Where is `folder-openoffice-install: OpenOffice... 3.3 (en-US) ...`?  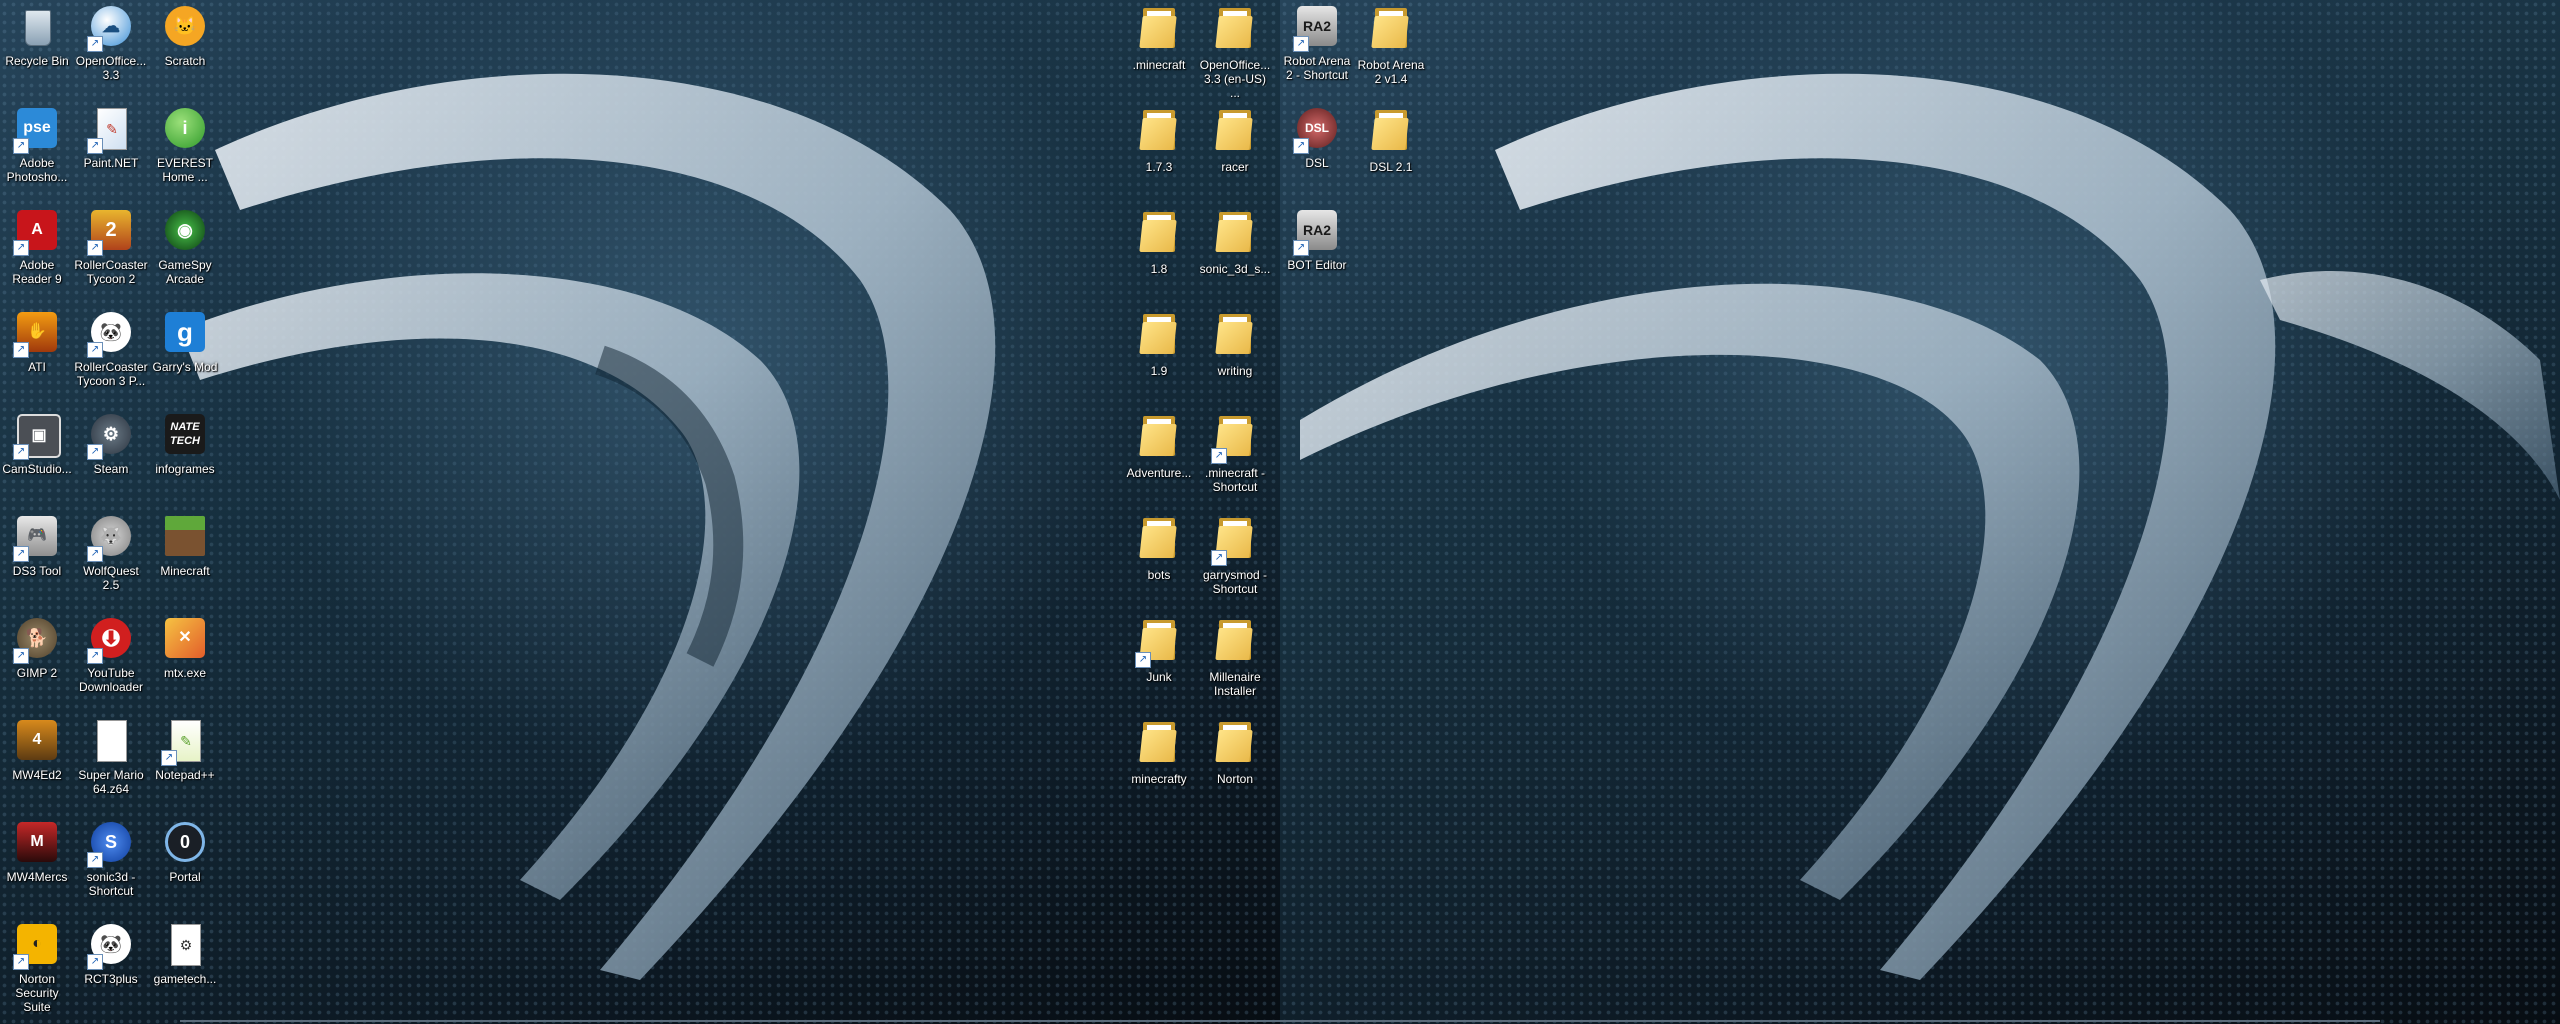 folder-openoffice-install: OpenOffice... 3.3 (en-US) ... is located at coordinates (1235, 52).